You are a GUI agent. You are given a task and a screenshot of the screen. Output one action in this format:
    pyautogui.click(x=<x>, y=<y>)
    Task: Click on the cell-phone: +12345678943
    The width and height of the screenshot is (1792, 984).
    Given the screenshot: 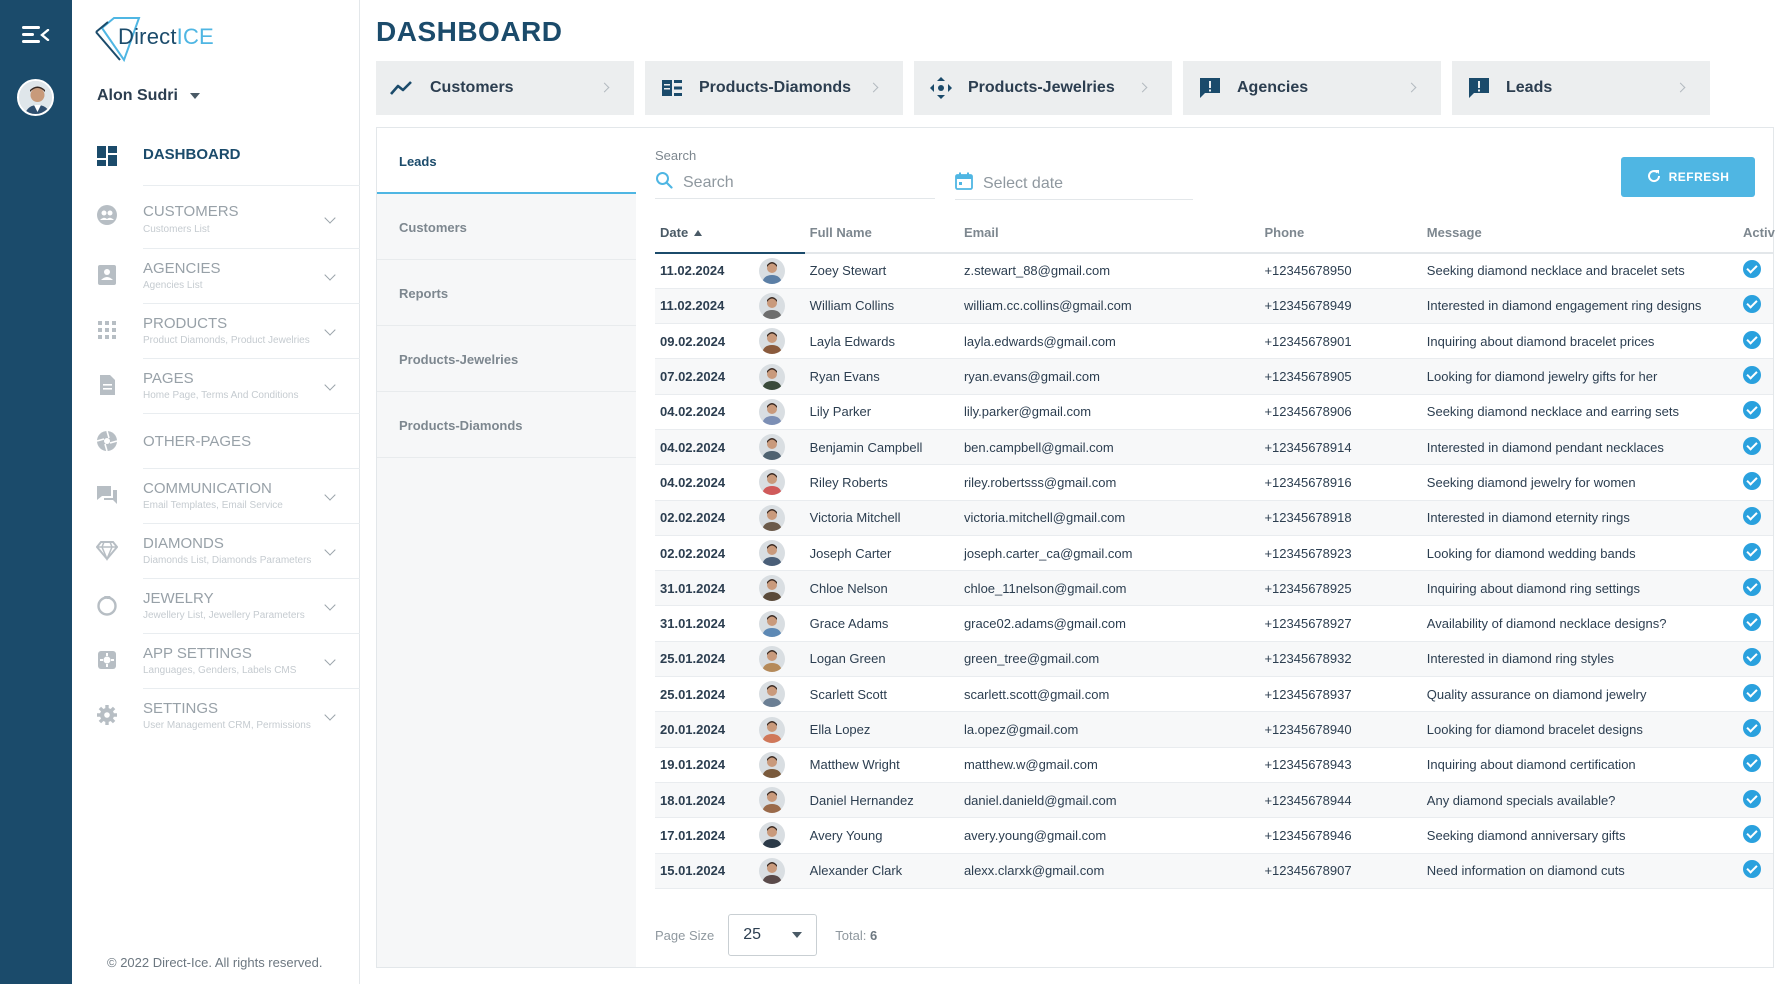 What is the action you would take?
    pyautogui.click(x=1340, y=765)
    